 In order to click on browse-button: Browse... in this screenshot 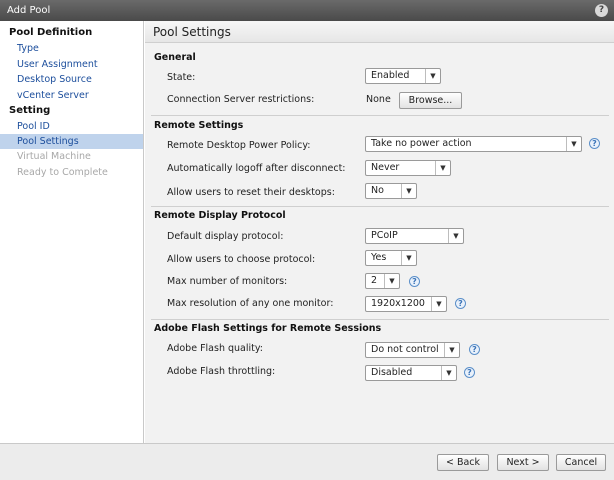, I will do `click(430, 100)`.